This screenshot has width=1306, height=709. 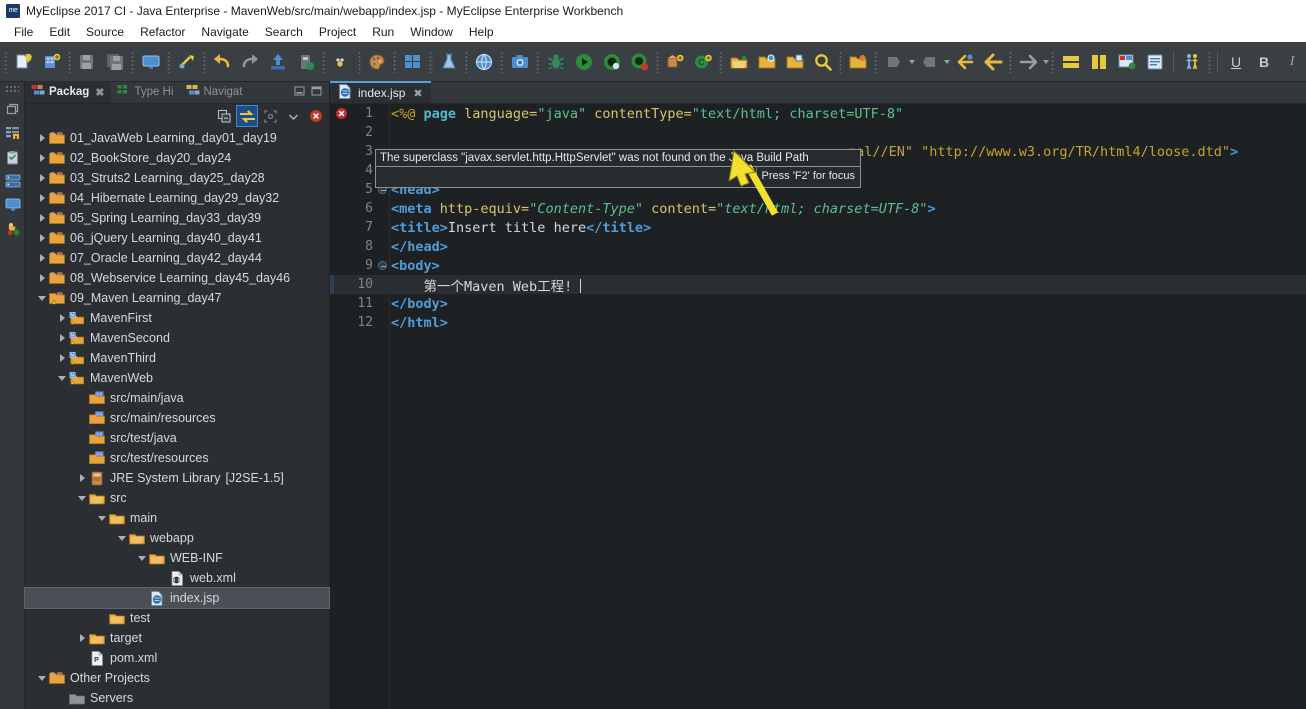 I want to click on tree-item: webapp, so click(x=177, y=538).